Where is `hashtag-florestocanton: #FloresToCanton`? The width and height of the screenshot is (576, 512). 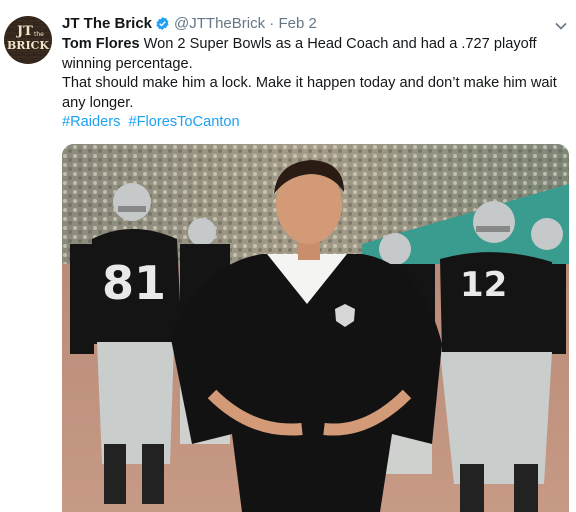 hashtag-florestocanton: #FloresToCanton is located at coordinates (183, 122).